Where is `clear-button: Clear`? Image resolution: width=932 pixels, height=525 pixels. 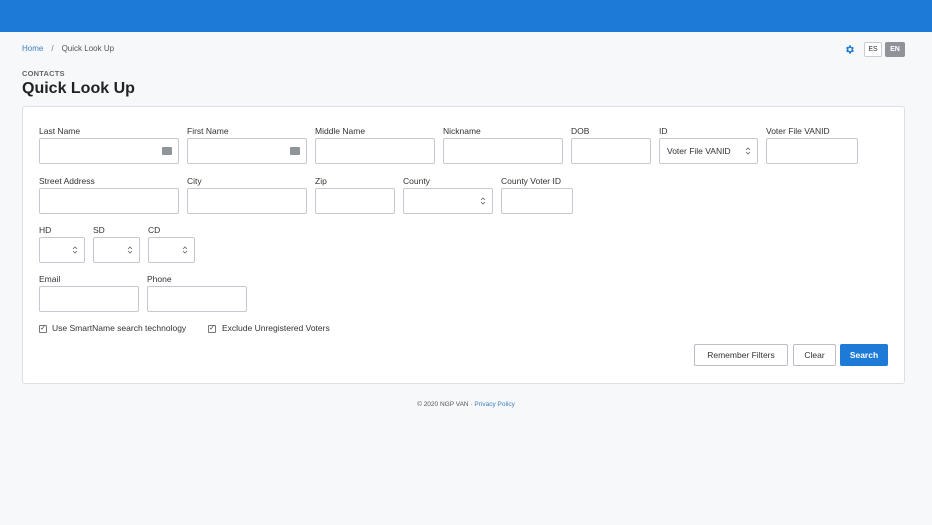 clear-button: Clear is located at coordinates (814, 355).